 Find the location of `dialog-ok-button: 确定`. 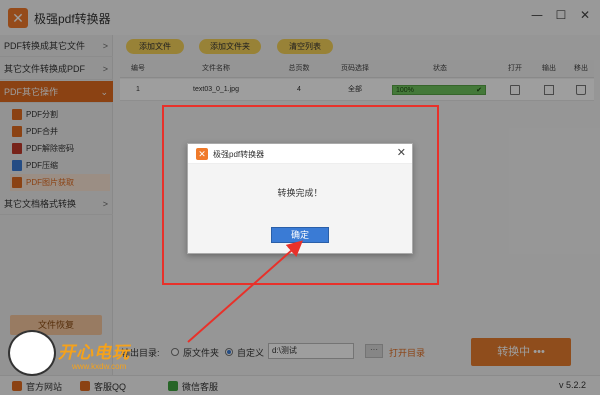

dialog-ok-button: 确定 is located at coordinates (300, 235).